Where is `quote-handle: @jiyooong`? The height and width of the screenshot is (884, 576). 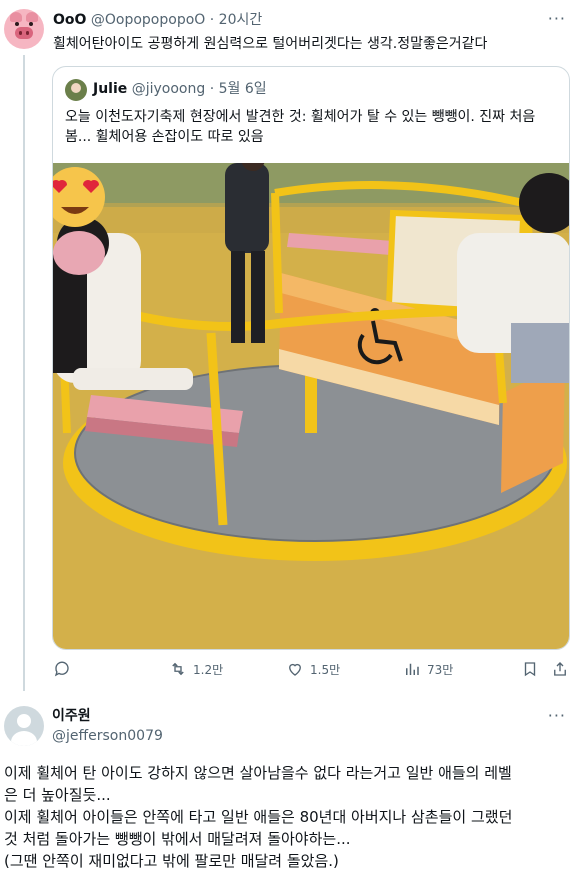 quote-handle: @jiyooong is located at coordinates (169, 89).